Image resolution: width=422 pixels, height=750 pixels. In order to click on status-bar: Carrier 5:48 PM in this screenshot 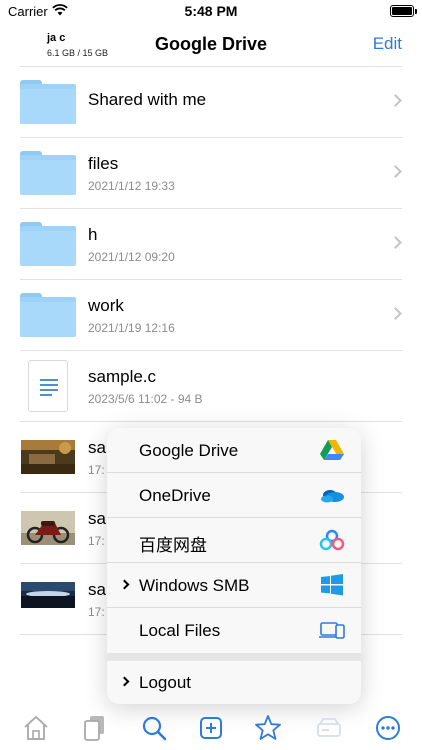, I will do `click(211, 12)`.